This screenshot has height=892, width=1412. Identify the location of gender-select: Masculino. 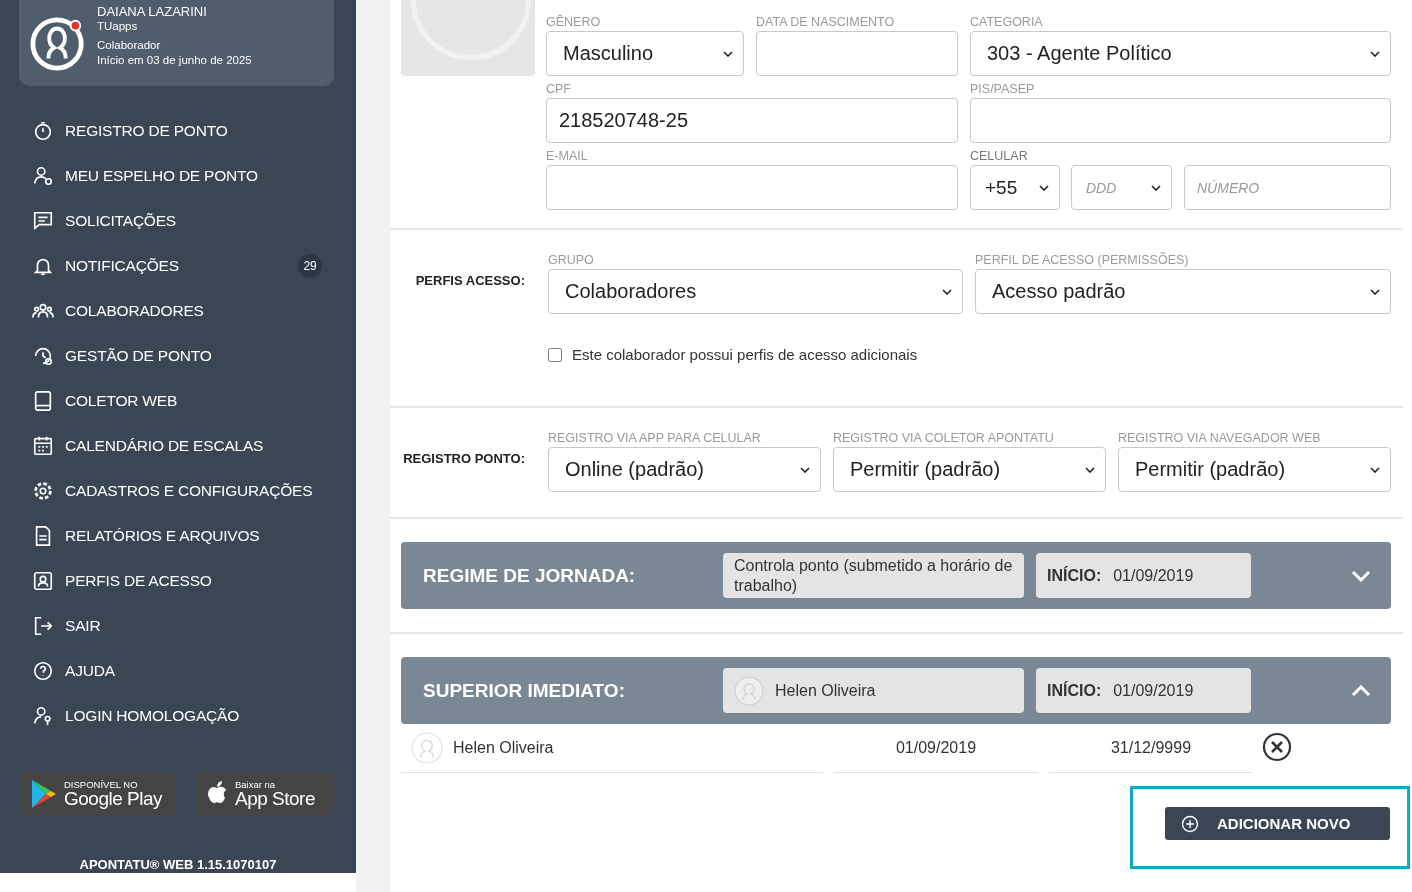
(645, 53).